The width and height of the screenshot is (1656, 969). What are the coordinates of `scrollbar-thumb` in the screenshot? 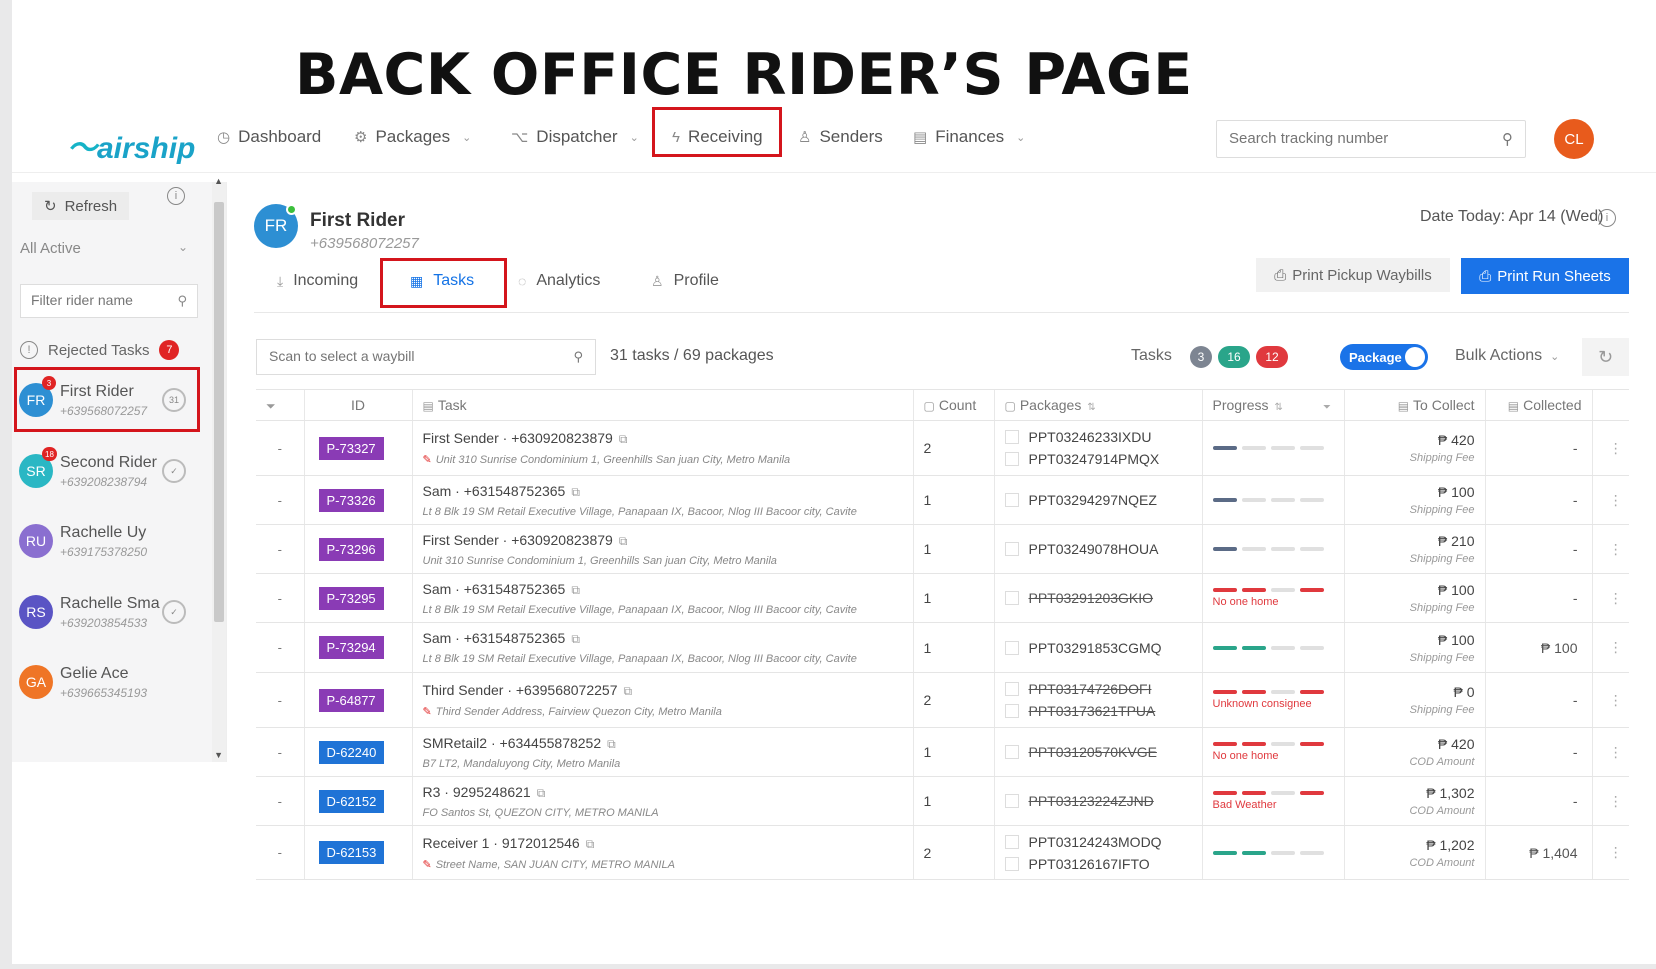 It's located at (219, 412).